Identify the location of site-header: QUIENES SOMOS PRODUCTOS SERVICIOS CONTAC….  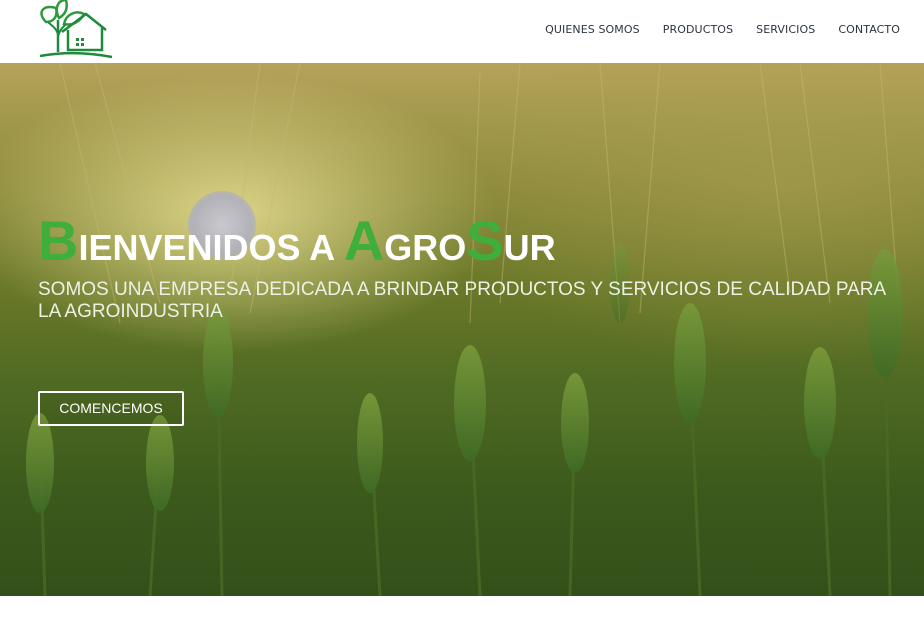
(462, 31).